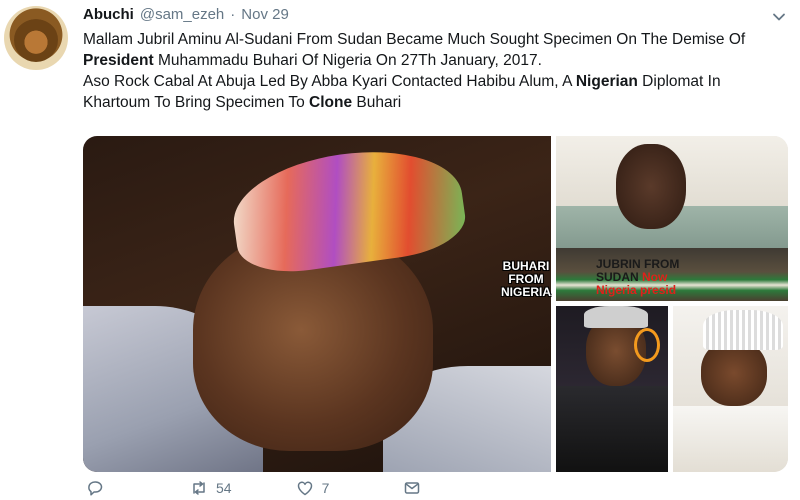  Describe the element at coordinates (619, 277) in the screenshot. I see `caption-segment: SUDAN` at that location.